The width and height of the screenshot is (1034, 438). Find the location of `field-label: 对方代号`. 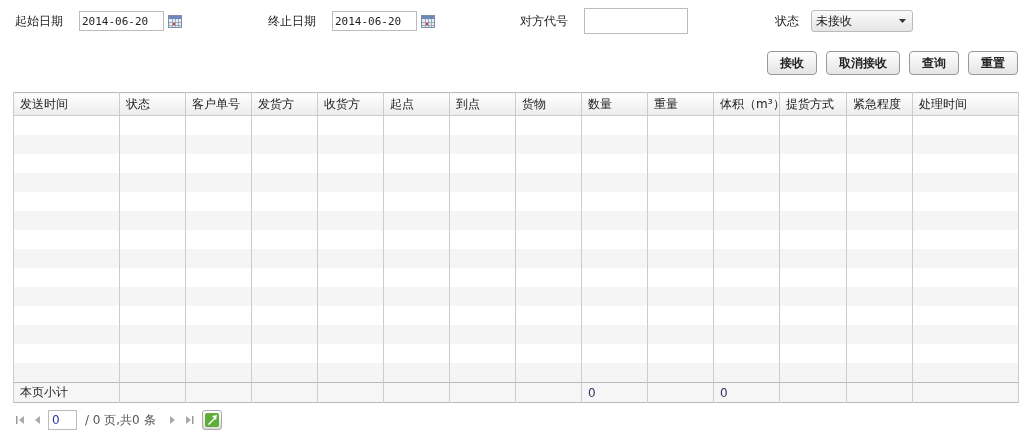

field-label: 对方代号 is located at coordinates (544, 21).